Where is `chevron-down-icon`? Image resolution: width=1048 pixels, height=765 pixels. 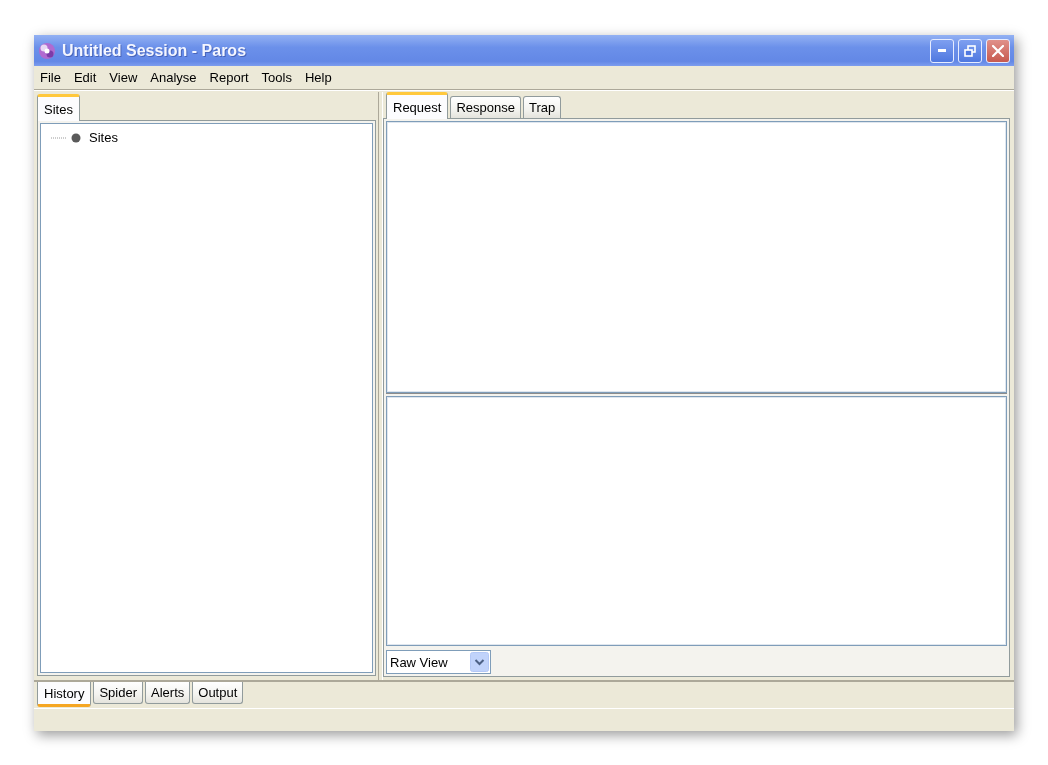
chevron-down-icon is located at coordinates (479, 662).